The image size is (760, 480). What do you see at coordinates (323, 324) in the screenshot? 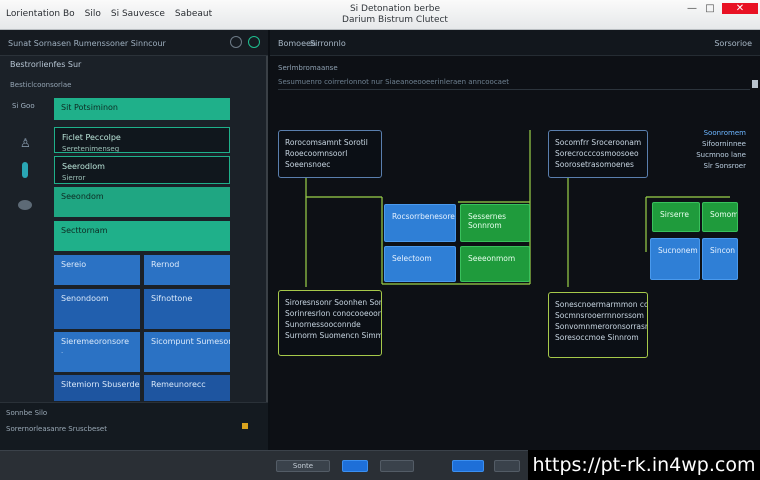
I see `node-3-line3: Sunornessooconnde` at bounding box center [323, 324].